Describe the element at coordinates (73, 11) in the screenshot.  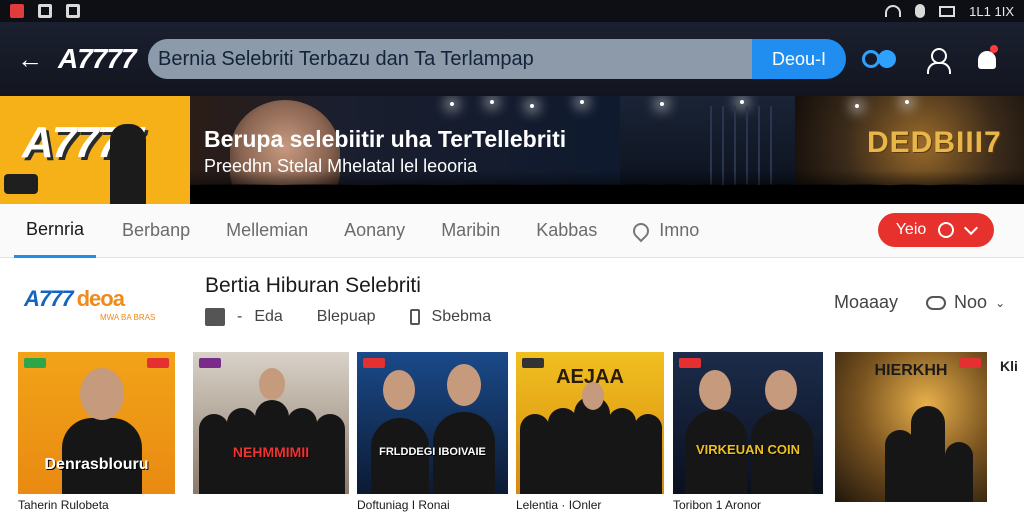
I see `image-icon` at that location.